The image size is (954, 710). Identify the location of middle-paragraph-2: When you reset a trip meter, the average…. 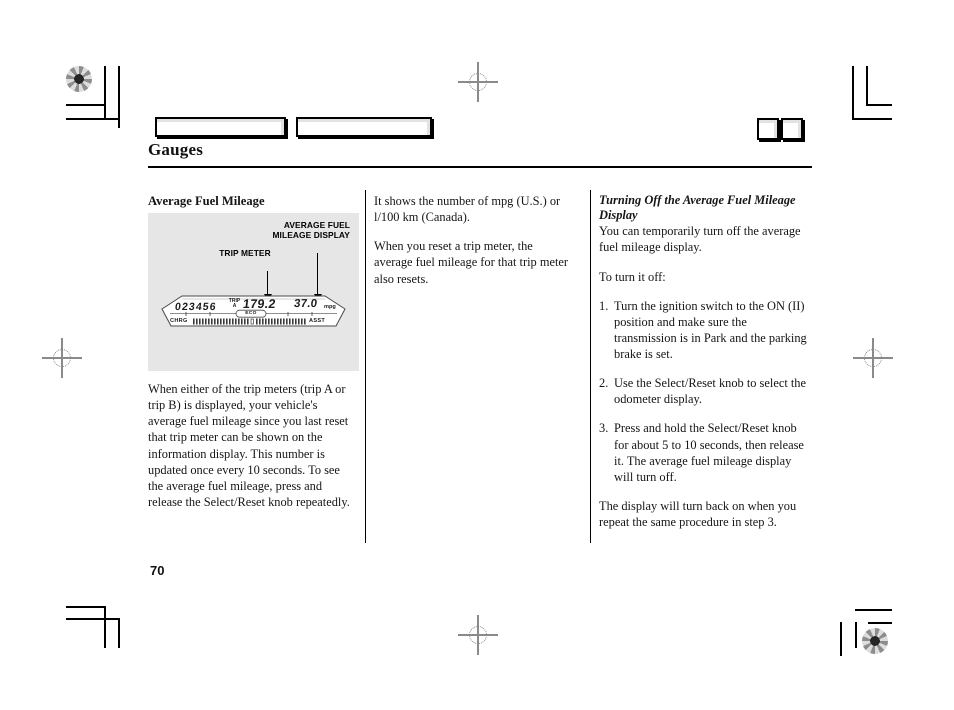
(471, 262).